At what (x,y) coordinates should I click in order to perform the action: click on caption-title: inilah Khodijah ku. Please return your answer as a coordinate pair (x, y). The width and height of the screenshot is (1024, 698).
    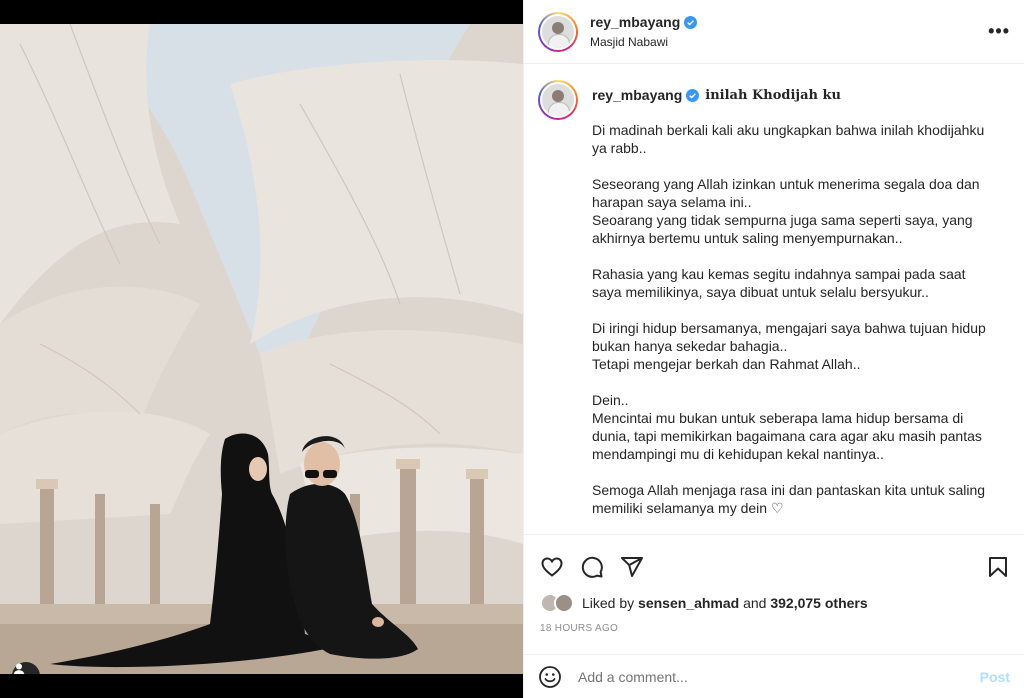
    Looking at the image, I should click on (773, 95).